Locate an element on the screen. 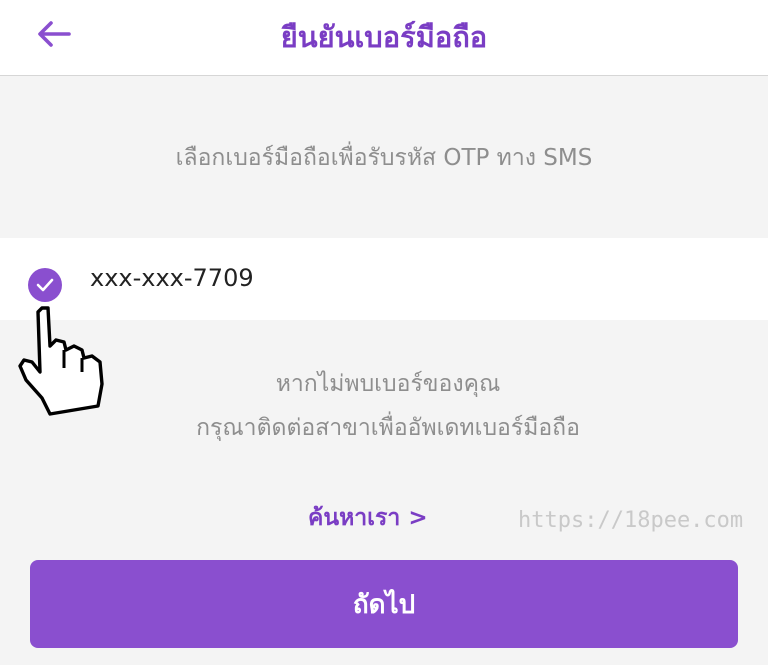 The height and width of the screenshot is (665, 768). watermark-text: https://18pee.com is located at coordinates (631, 520).